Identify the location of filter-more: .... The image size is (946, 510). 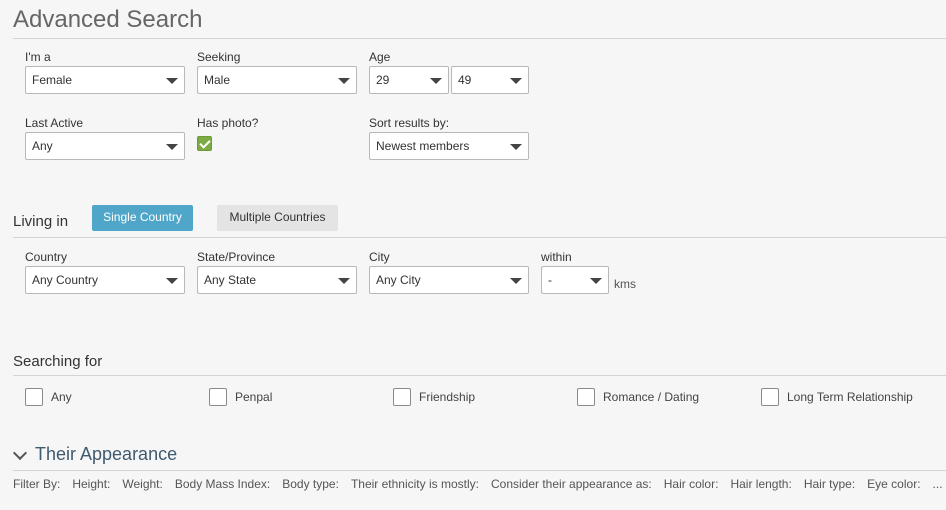
(938, 484).